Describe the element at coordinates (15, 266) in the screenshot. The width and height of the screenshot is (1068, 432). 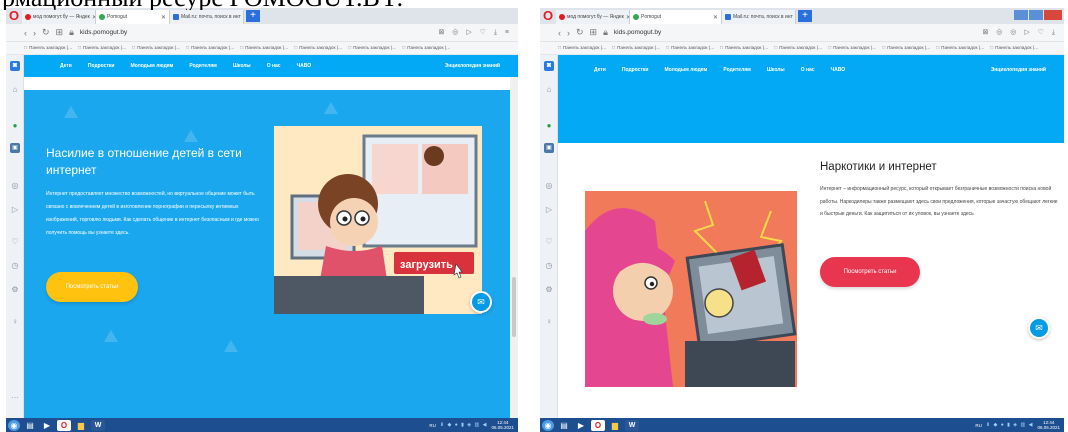
I see `clock-icon: ◷` at that location.